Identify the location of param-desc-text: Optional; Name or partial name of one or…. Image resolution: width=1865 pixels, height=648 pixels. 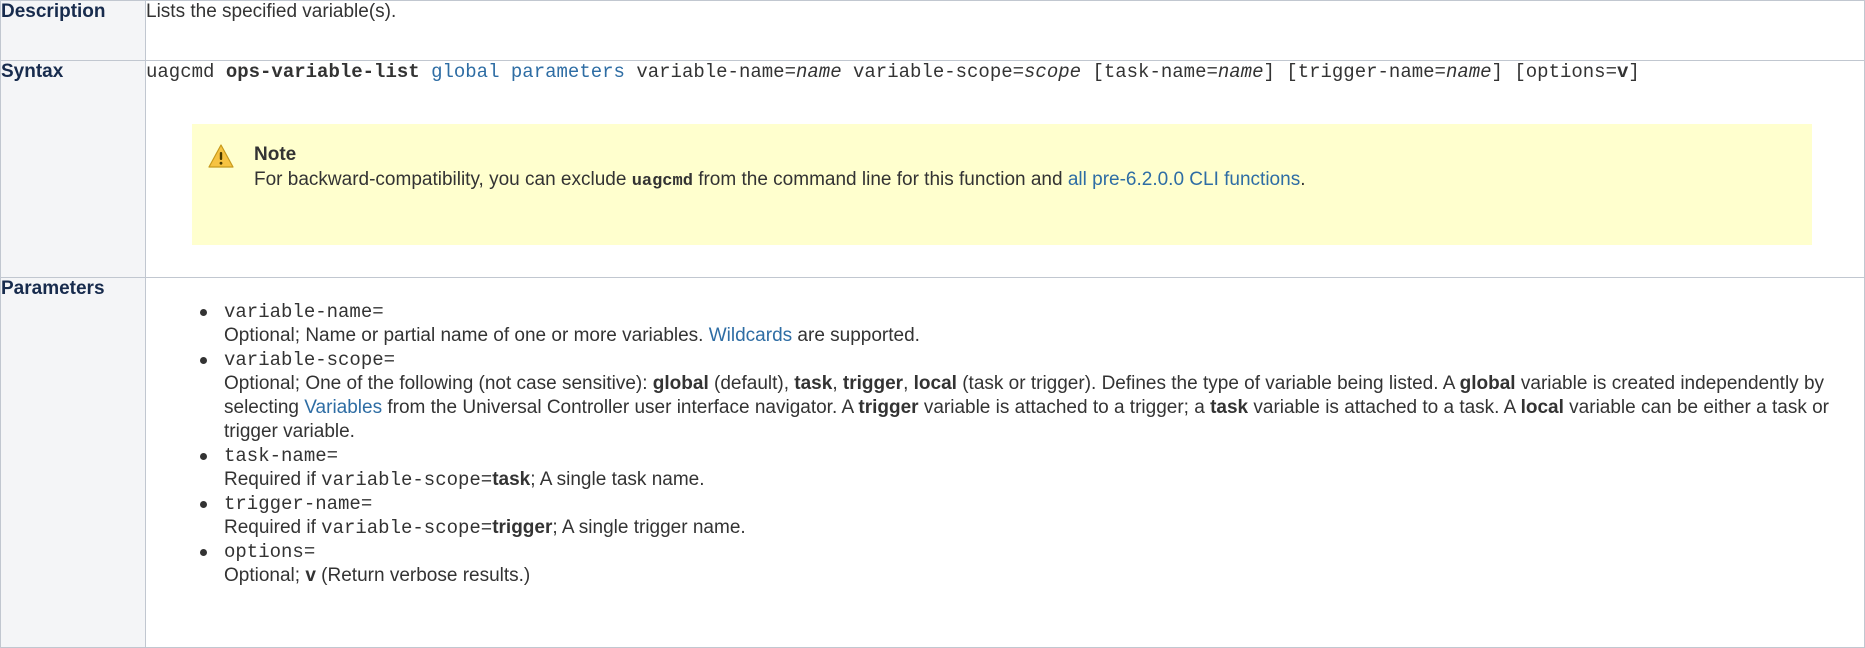
(466, 335).